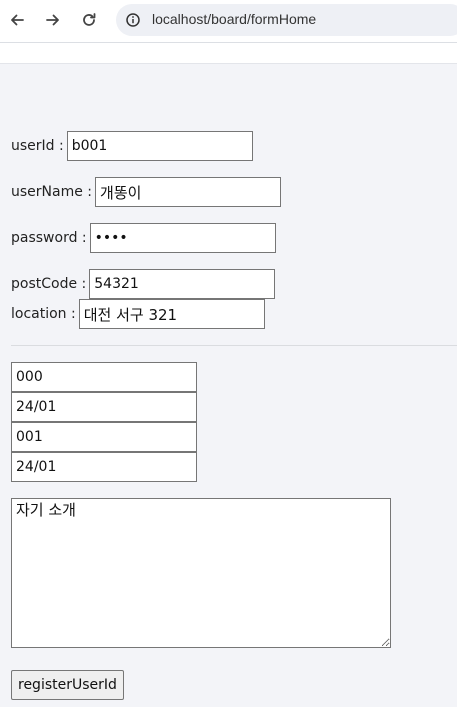 This screenshot has height=707, width=457. What do you see at coordinates (228, 53) in the screenshot?
I see `bookmark-strip` at bounding box center [228, 53].